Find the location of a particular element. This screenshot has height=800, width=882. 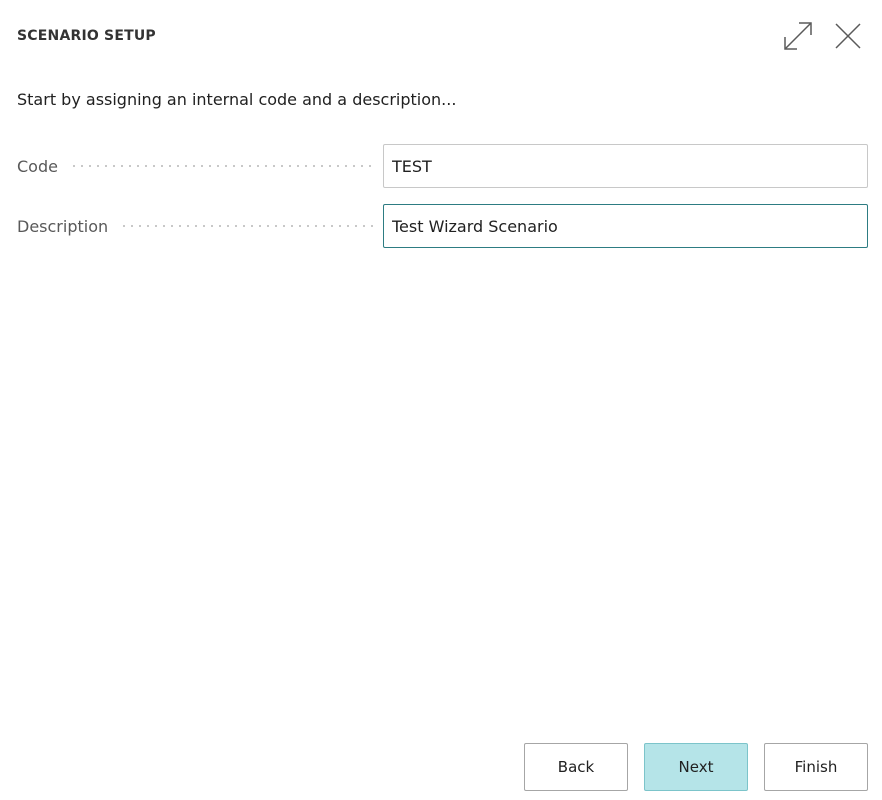

code-label: Code is located at coordinates (37, 166).